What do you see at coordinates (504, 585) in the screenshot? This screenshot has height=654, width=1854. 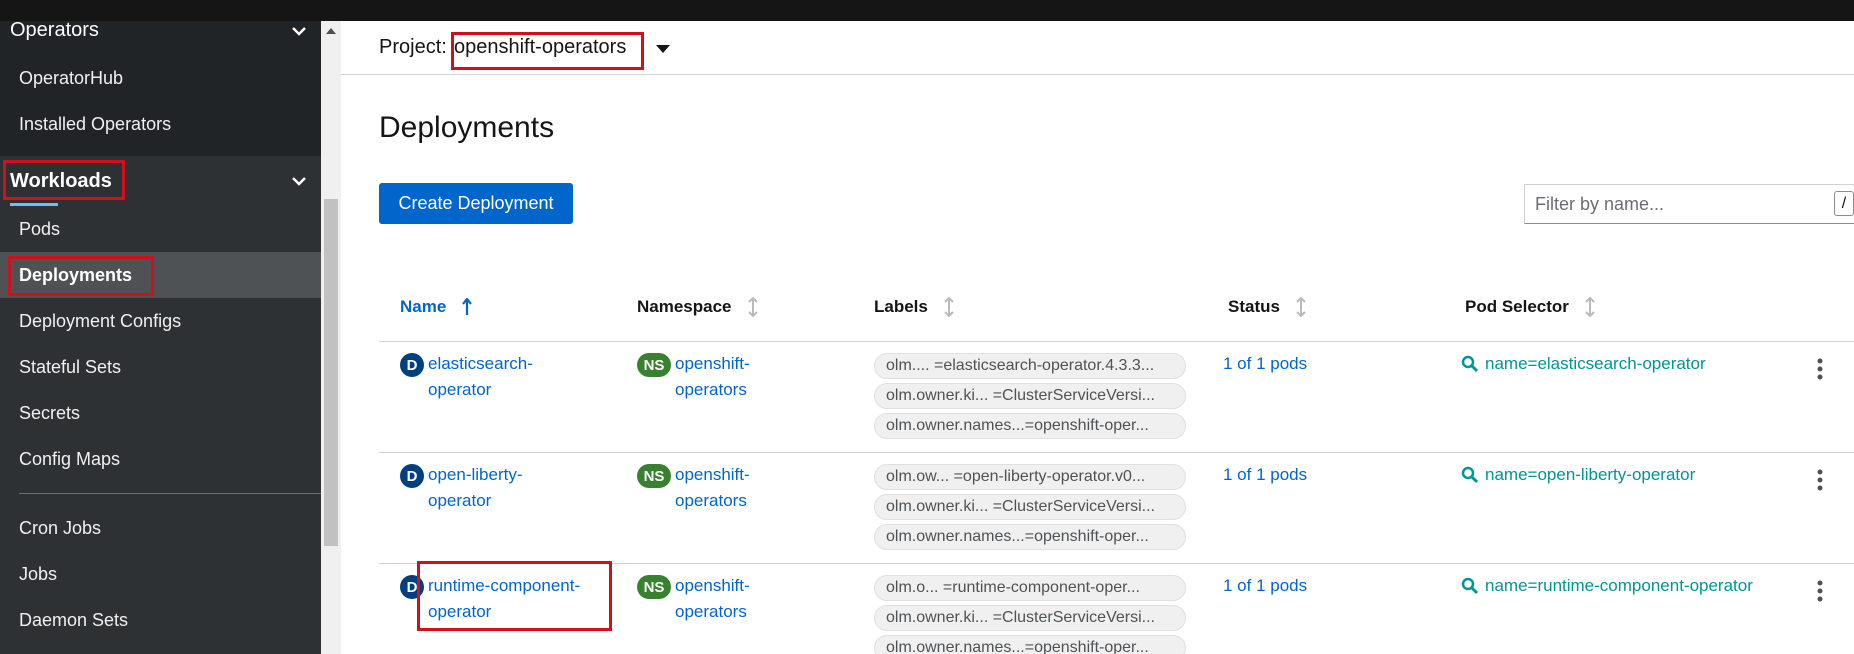 I see `name-line: runtime-component-` at bounding box center [504, 585].